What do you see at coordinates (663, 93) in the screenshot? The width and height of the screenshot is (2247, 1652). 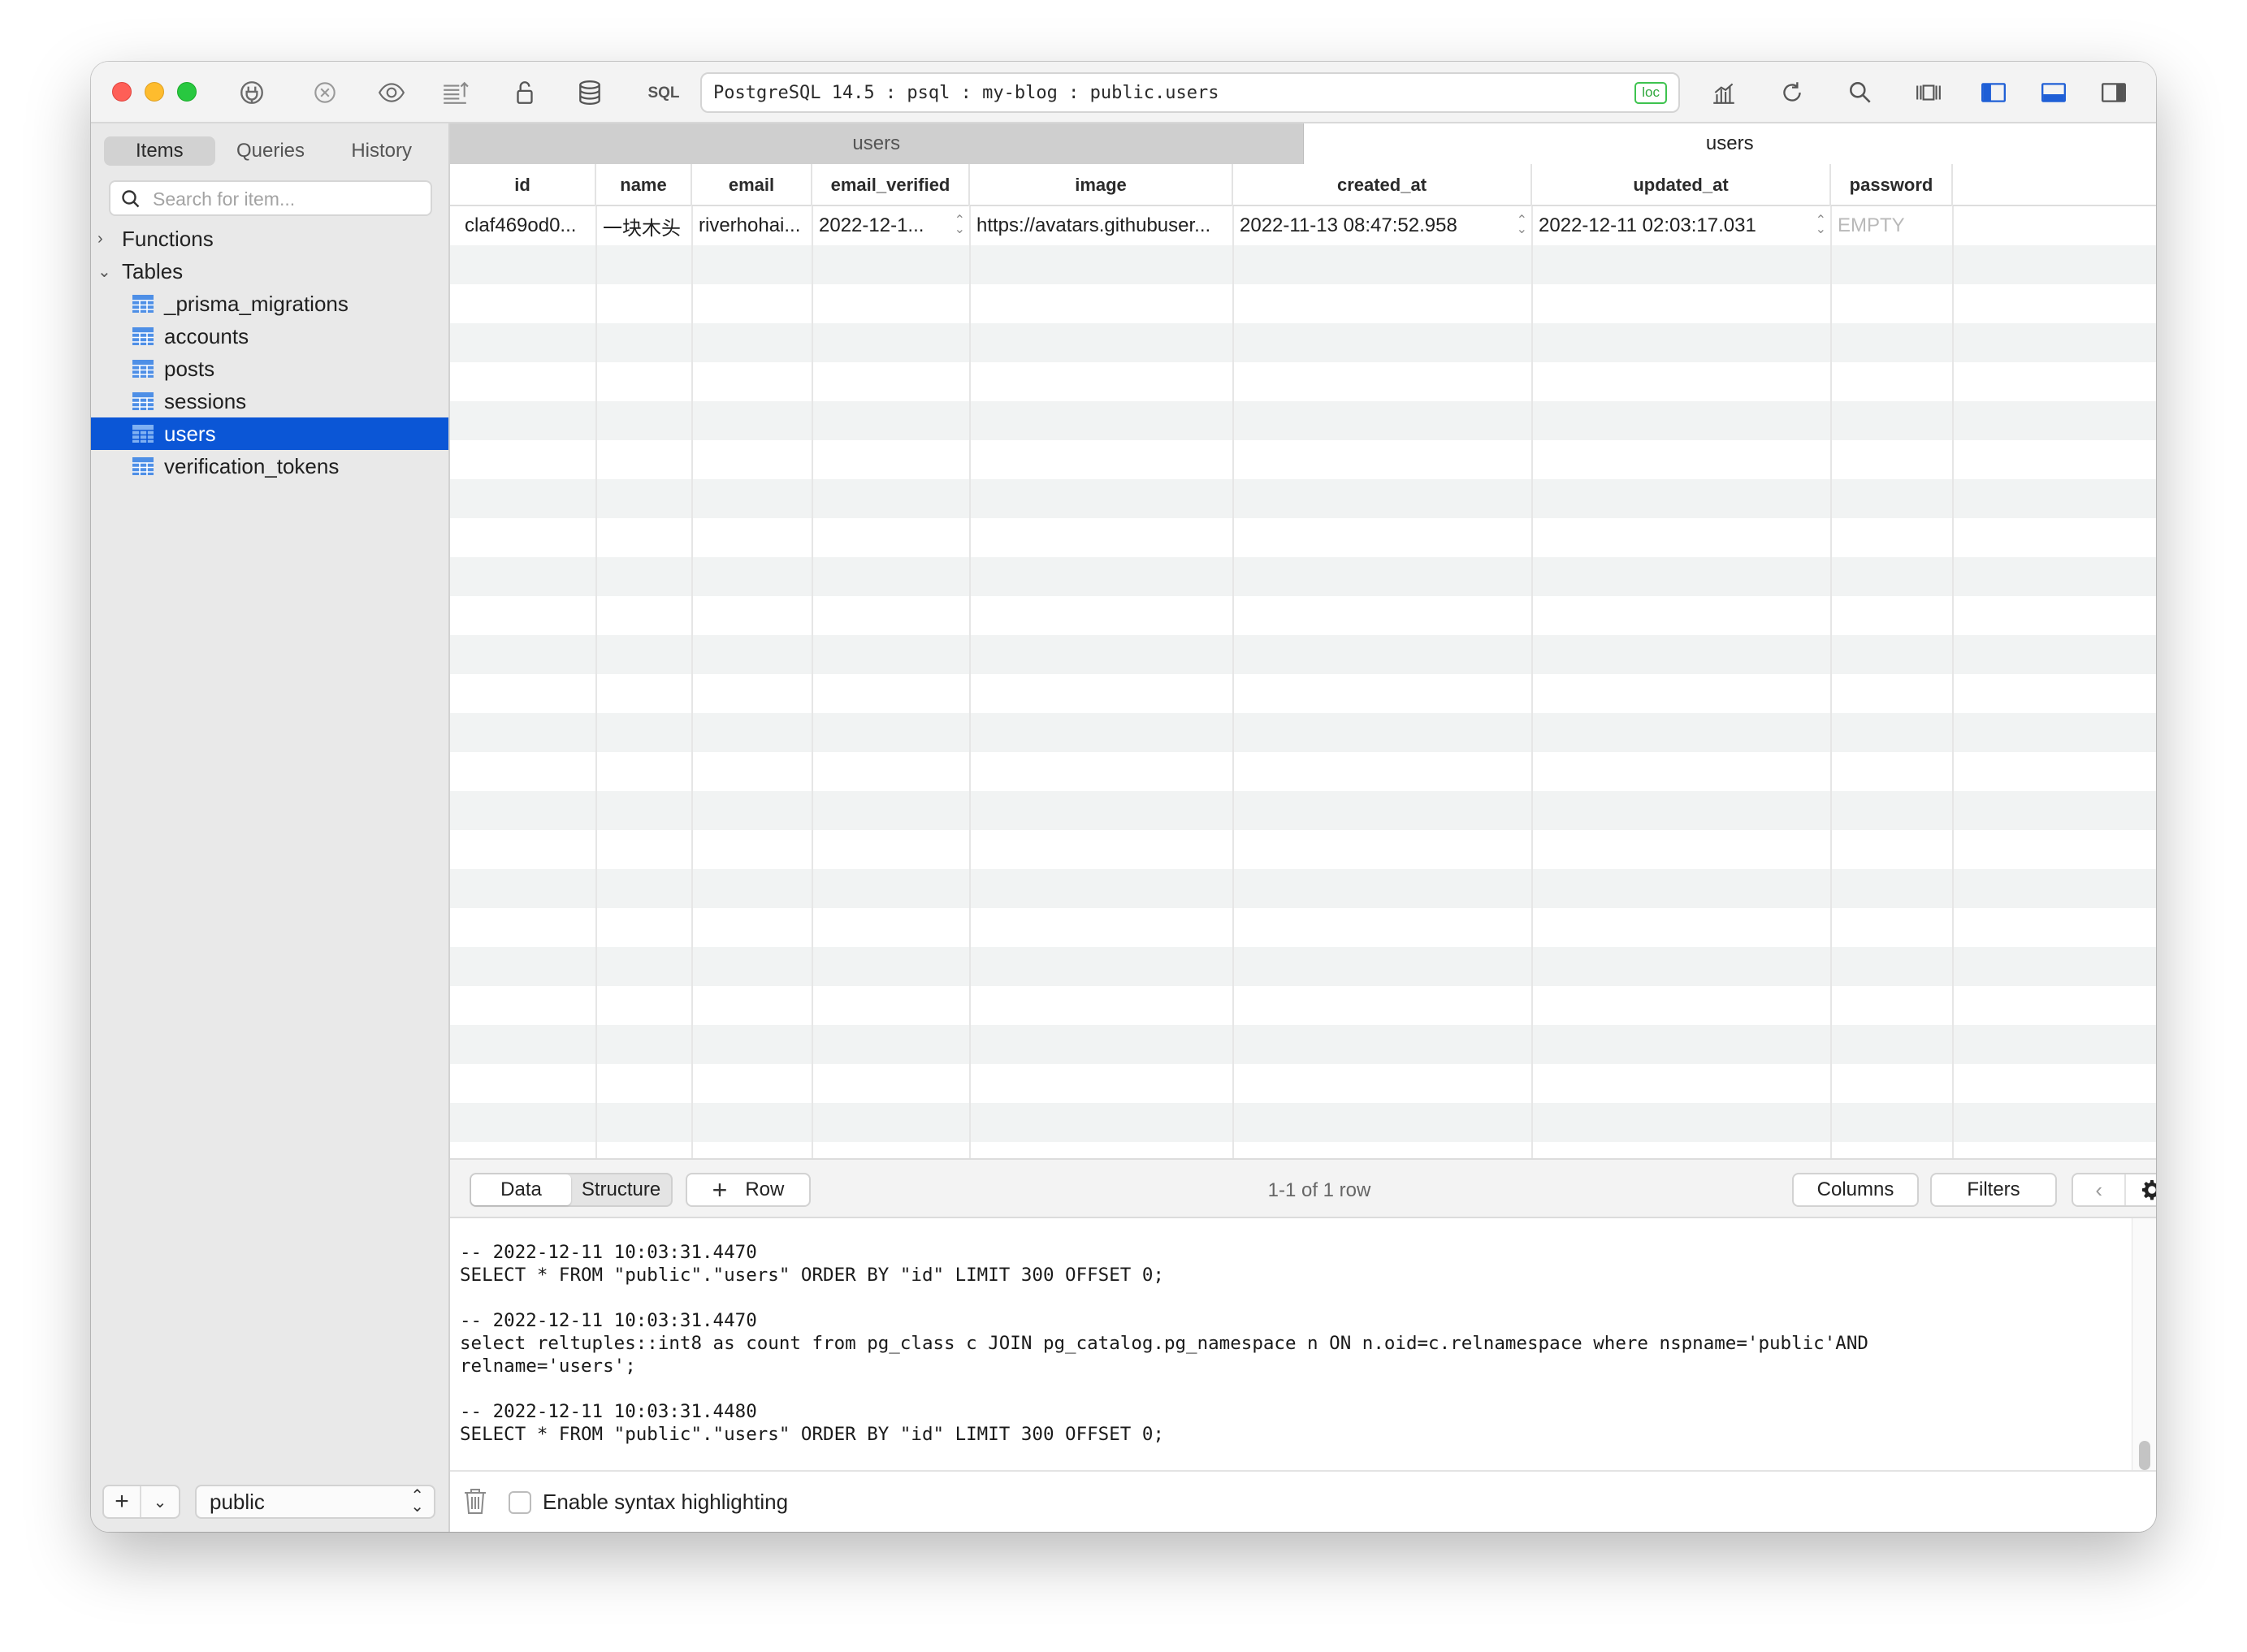 I see `sql-editor-button: SQL` at bounding box center [663, 93].